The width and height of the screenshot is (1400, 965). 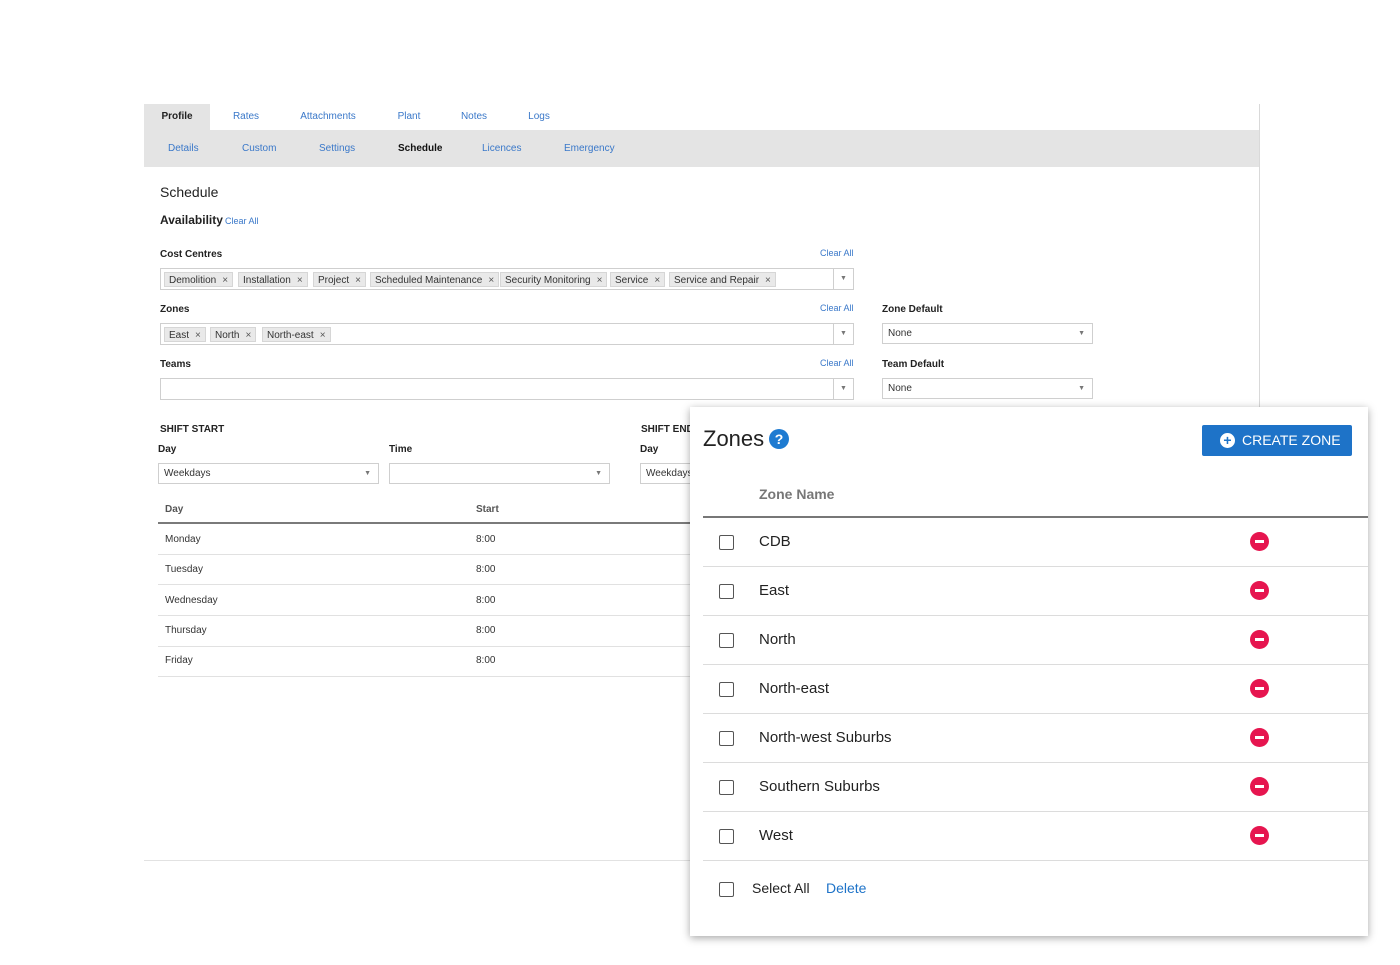 What do you see at coordinates (825, 737) in the screenshot?
I see `zone-row-name: North-west Suburbs` at bounding box center [825, 737].